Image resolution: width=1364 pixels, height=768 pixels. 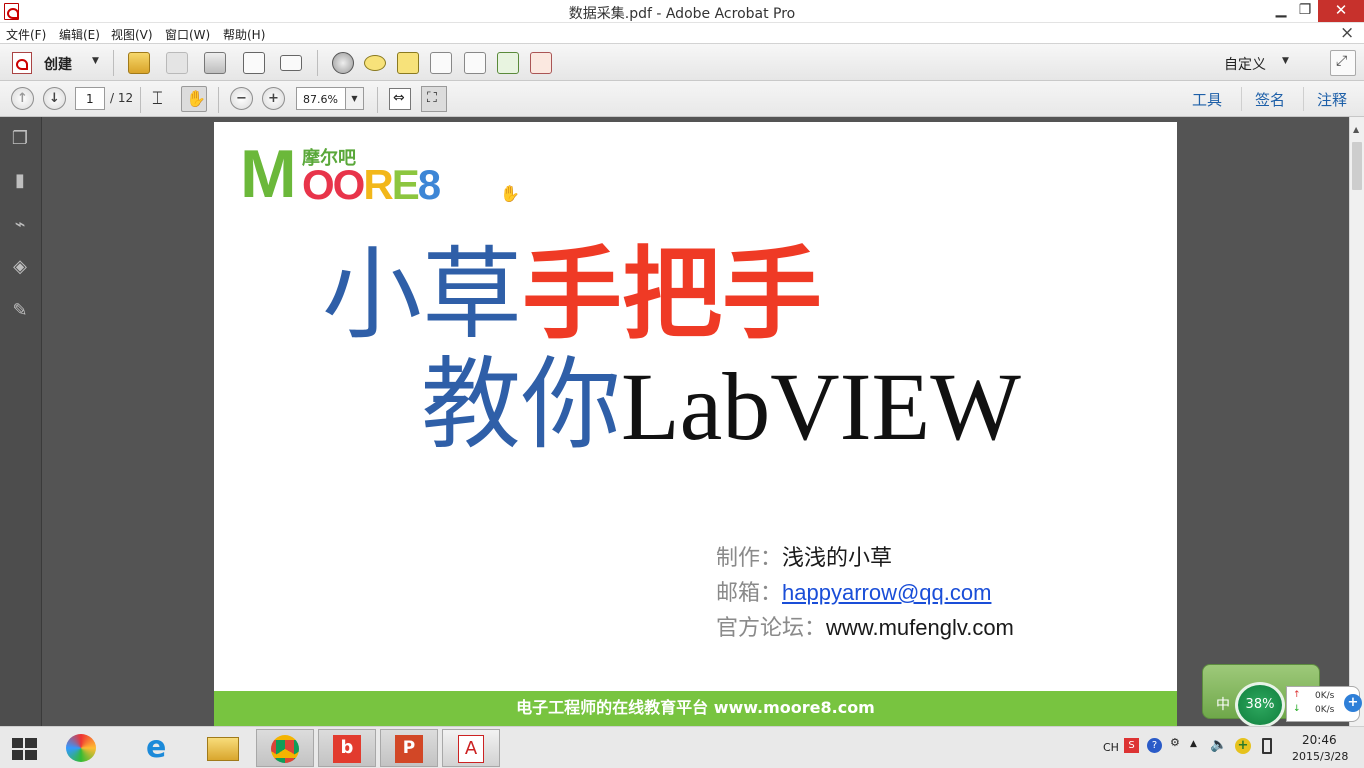 I want to click on navigation-toolbar: ↑ ↓ 1 / 12 ⌶ ✋ − + 87.6% ▼ ⇔ ⛶ 工具 签名 注释, so click(x=682, y=99).